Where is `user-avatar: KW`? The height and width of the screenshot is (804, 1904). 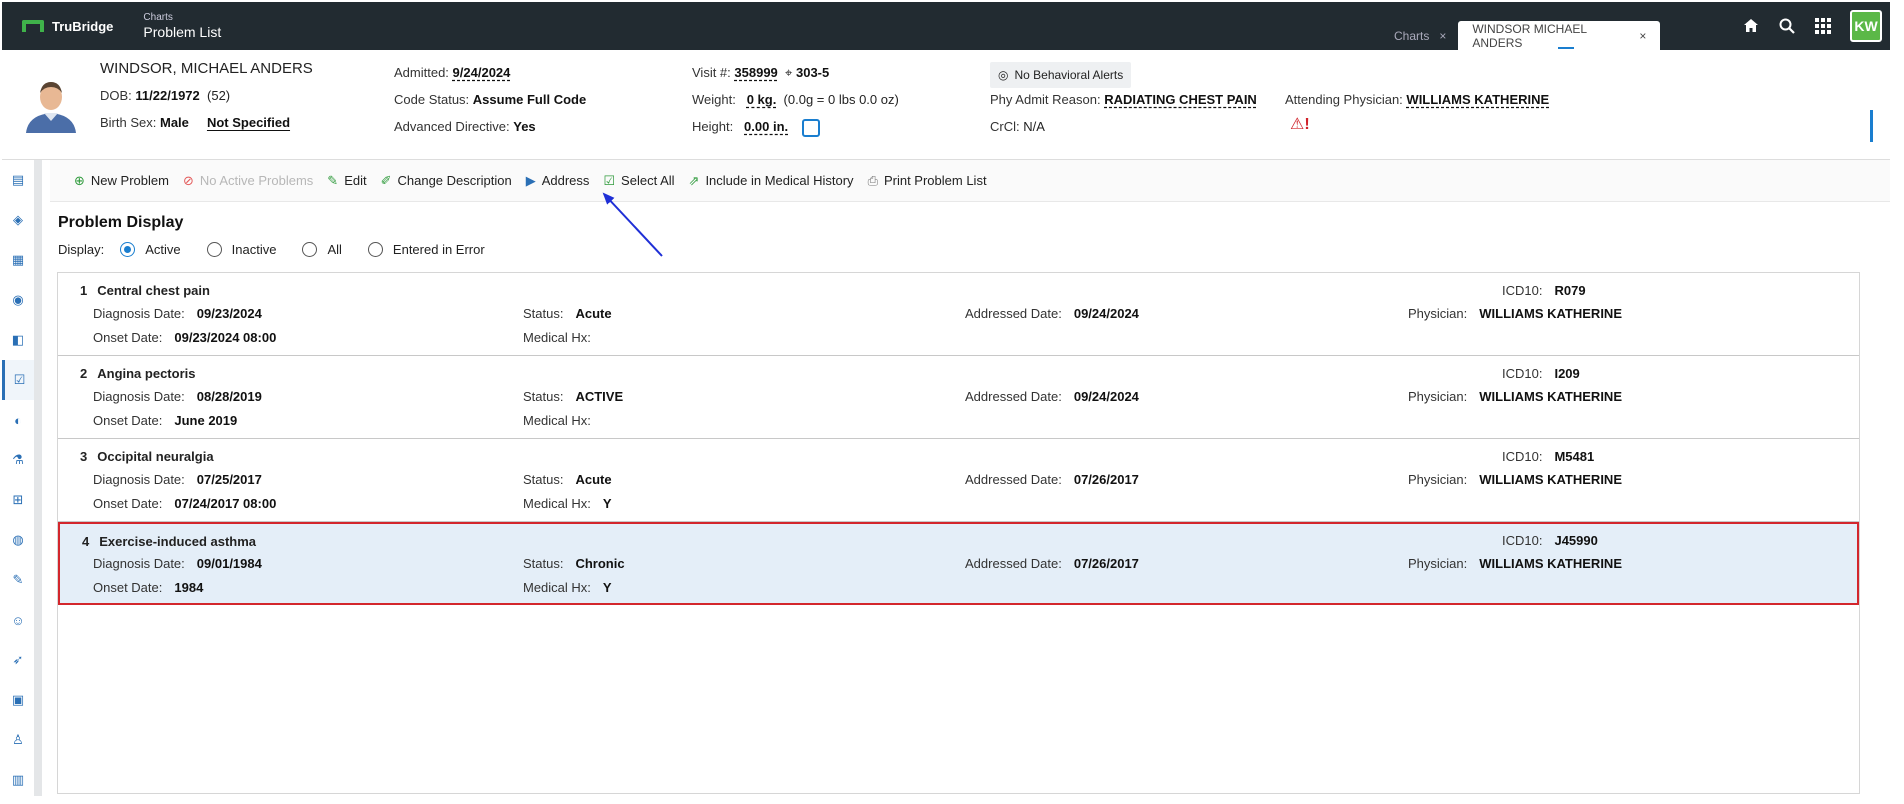 user-avatar: KW is located at coordinates (1866, 26).